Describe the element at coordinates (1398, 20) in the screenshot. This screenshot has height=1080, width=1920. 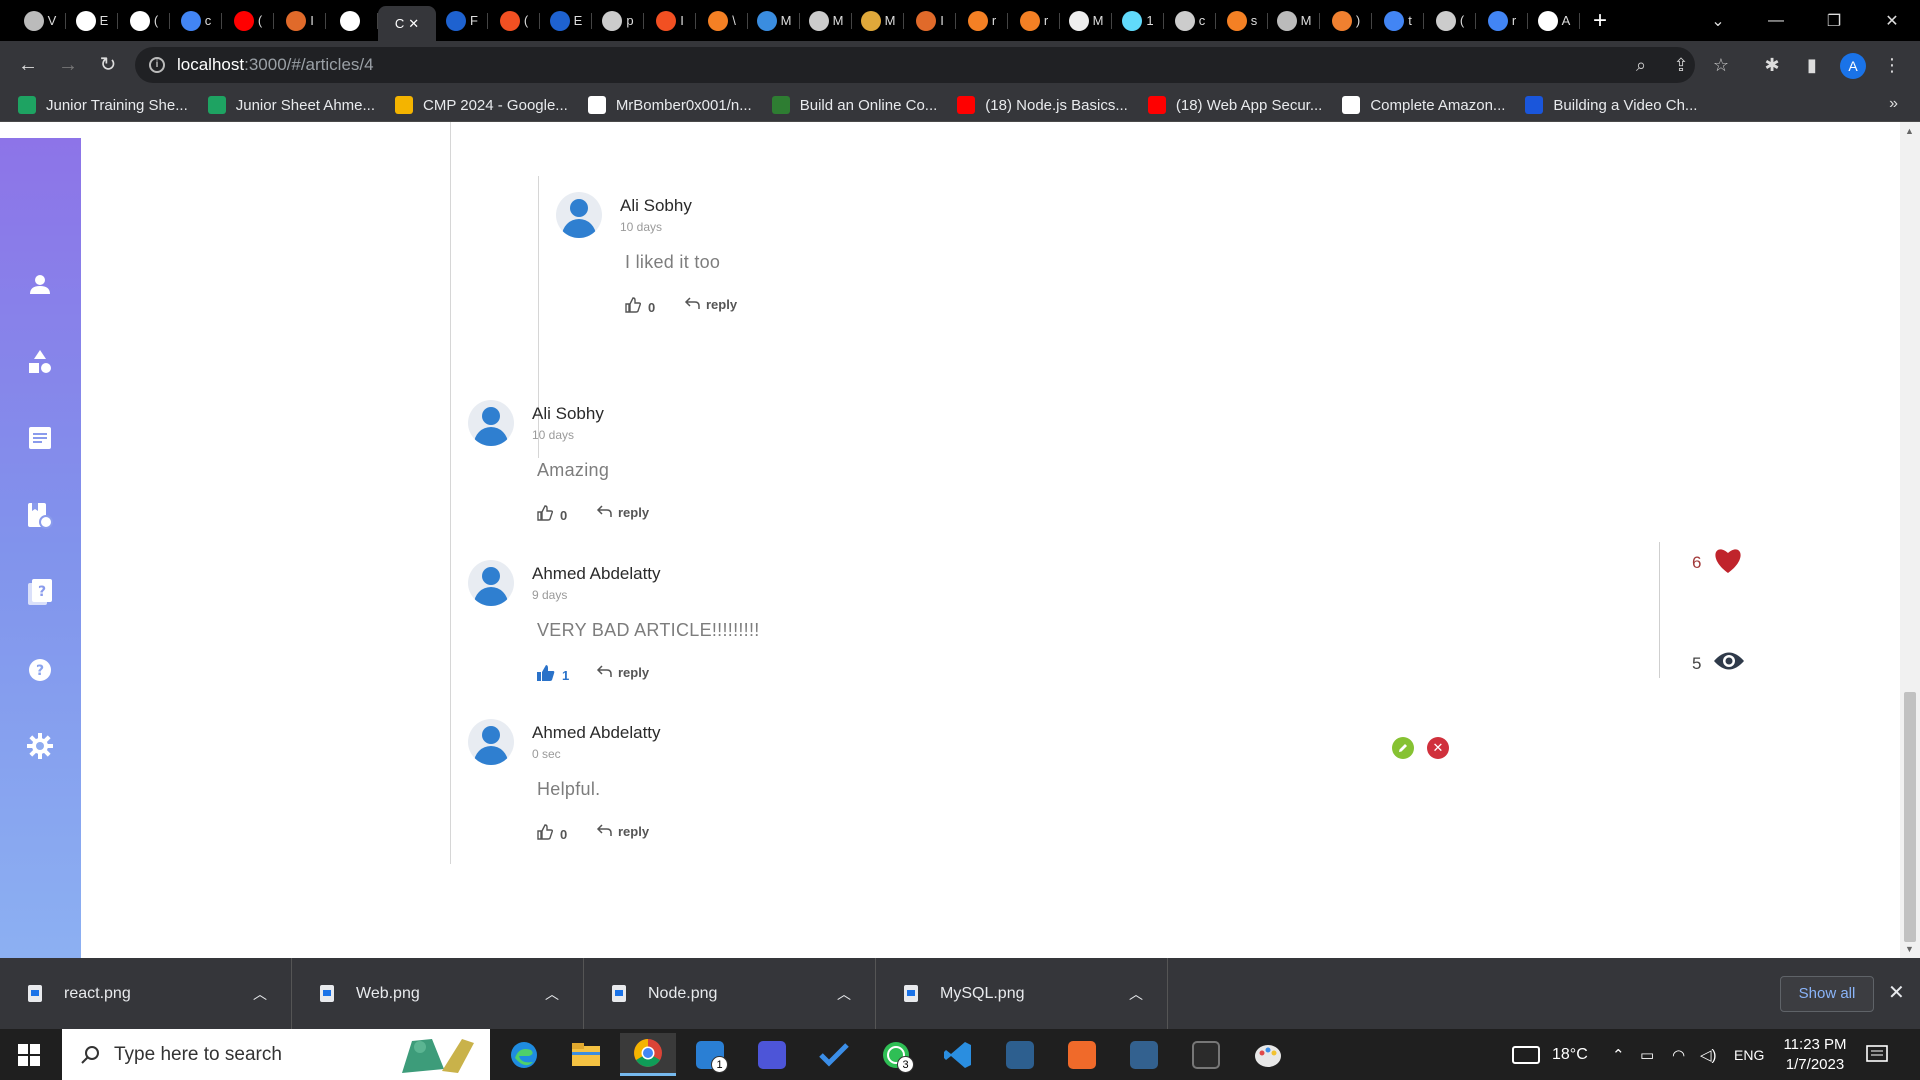
I see `browser-tab: t` at that location.